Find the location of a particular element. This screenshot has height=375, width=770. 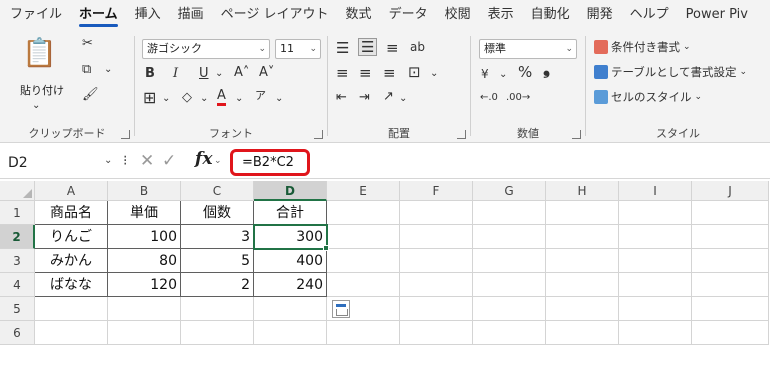

cell-g1 is located at coordinates (509, 213).